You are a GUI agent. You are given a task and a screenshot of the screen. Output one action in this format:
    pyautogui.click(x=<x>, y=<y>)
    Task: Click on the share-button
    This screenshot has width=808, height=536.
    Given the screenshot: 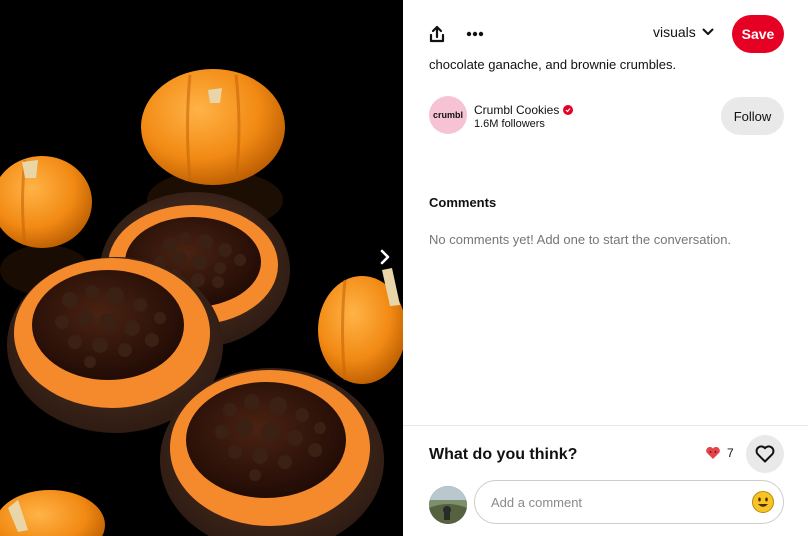 What is the action you would take?
    pyautogui.click(x=437, y=34)
    